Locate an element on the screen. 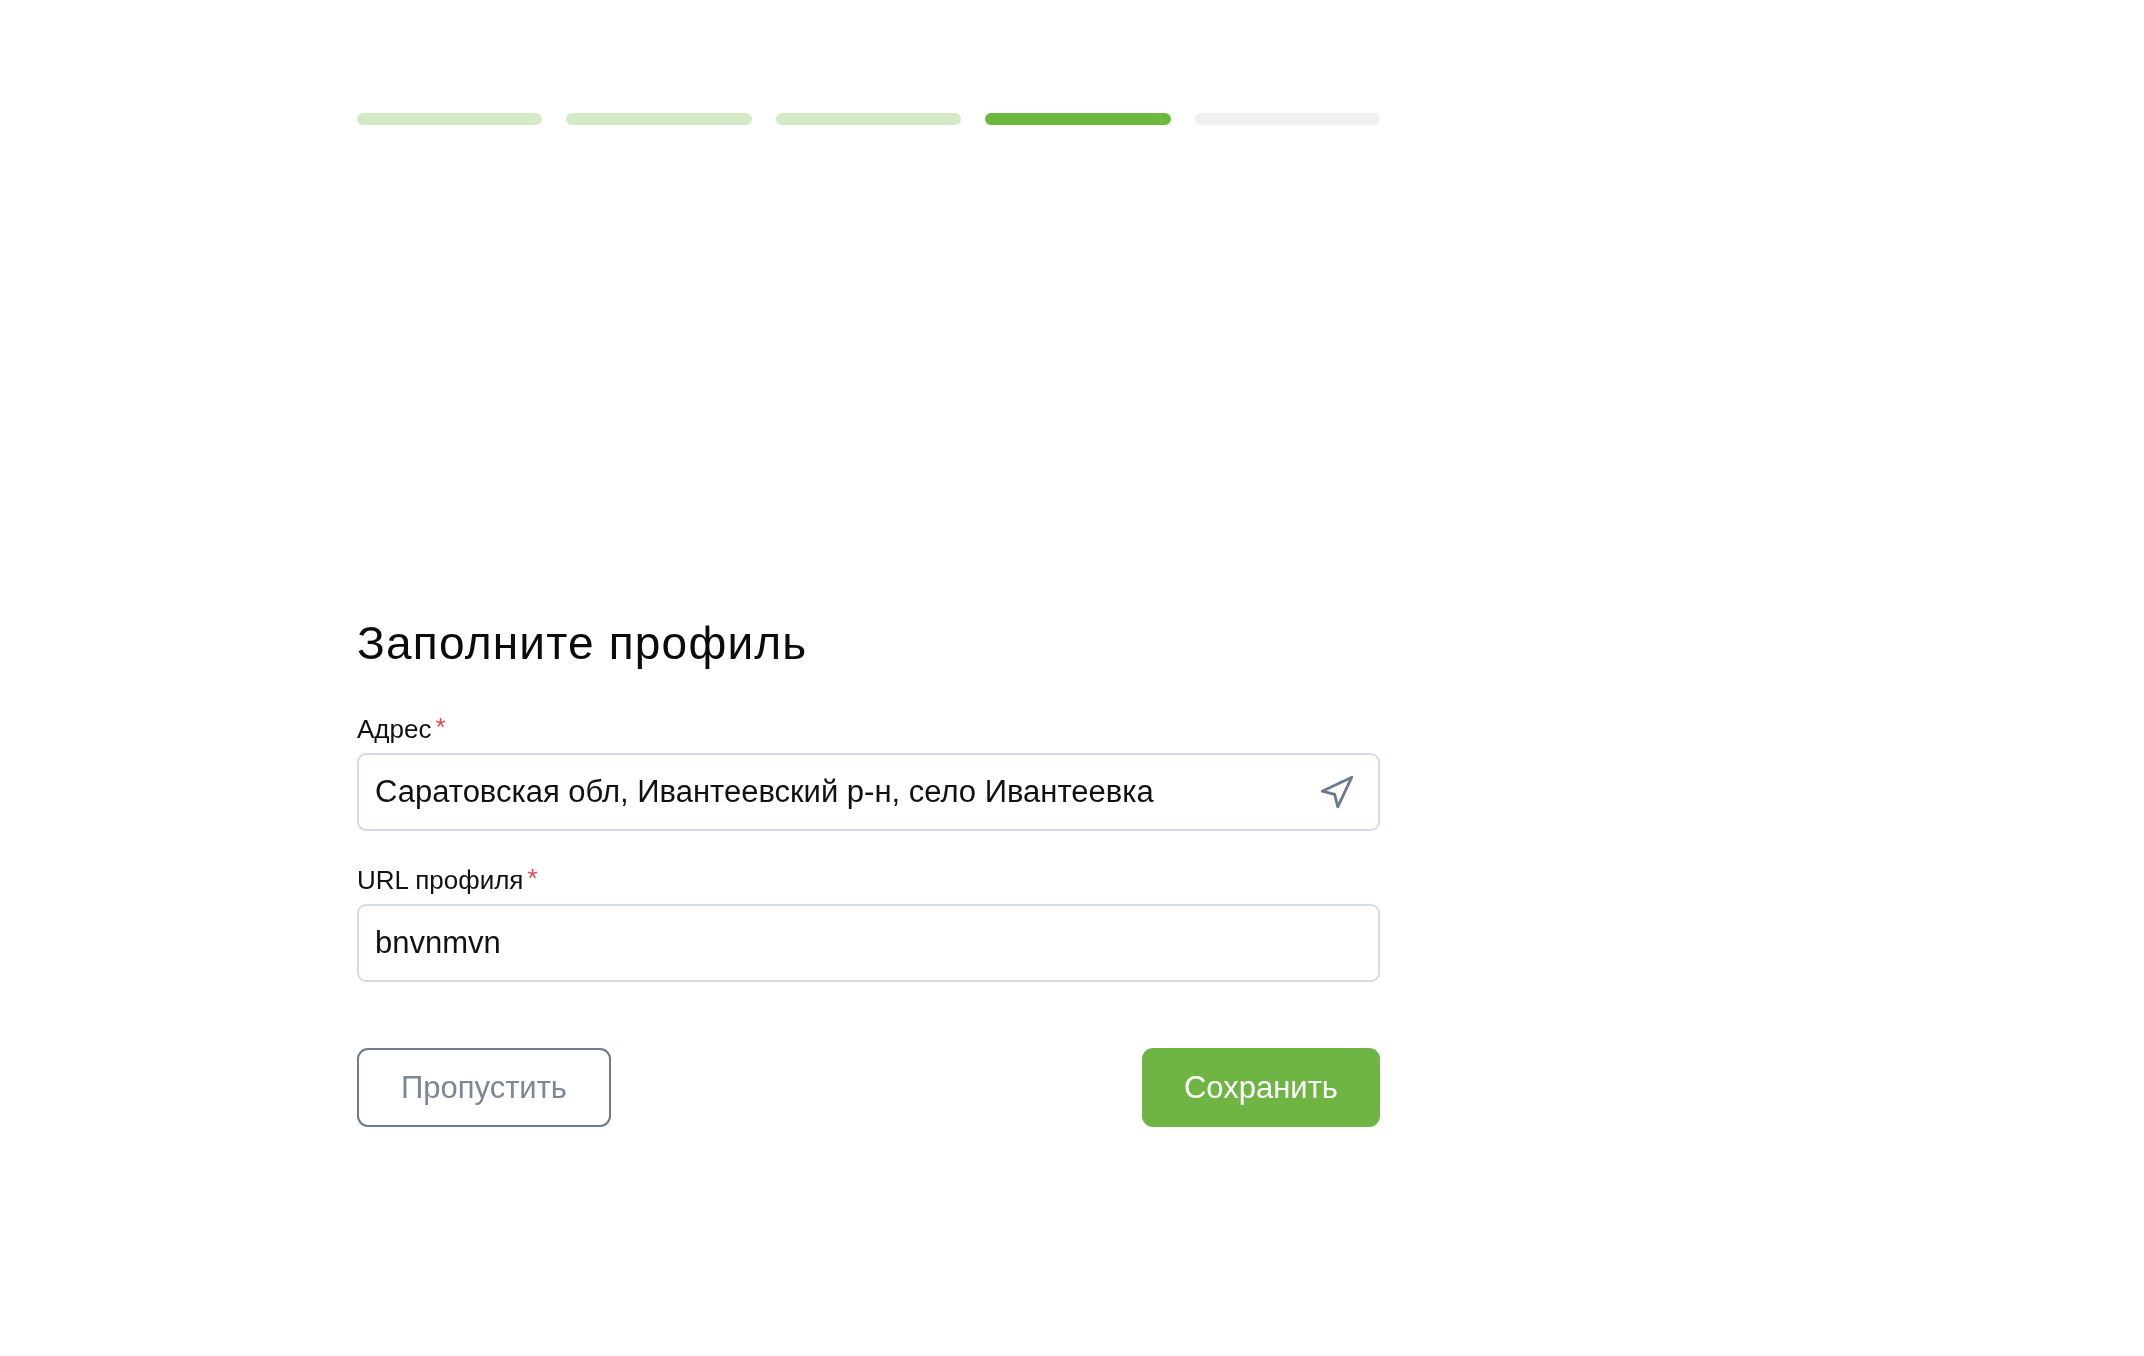 This screenshot has height=1356, width=2144. form-title: Заполните профиль is located at coordinates (583, 643).